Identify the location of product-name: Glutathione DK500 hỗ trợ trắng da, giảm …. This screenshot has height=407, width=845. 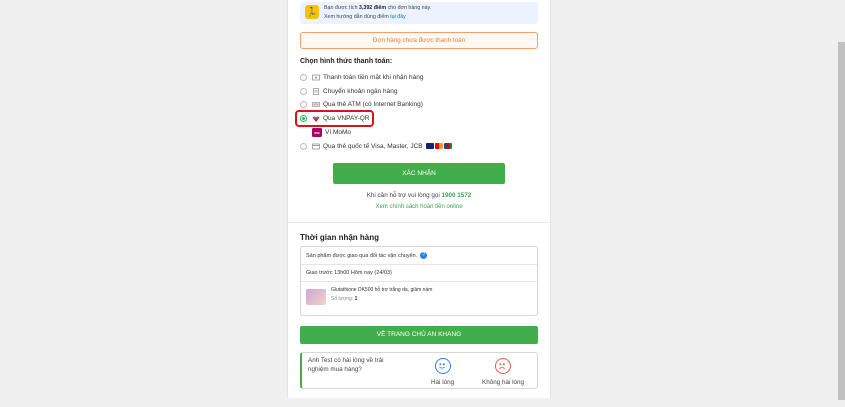
(382, 290).